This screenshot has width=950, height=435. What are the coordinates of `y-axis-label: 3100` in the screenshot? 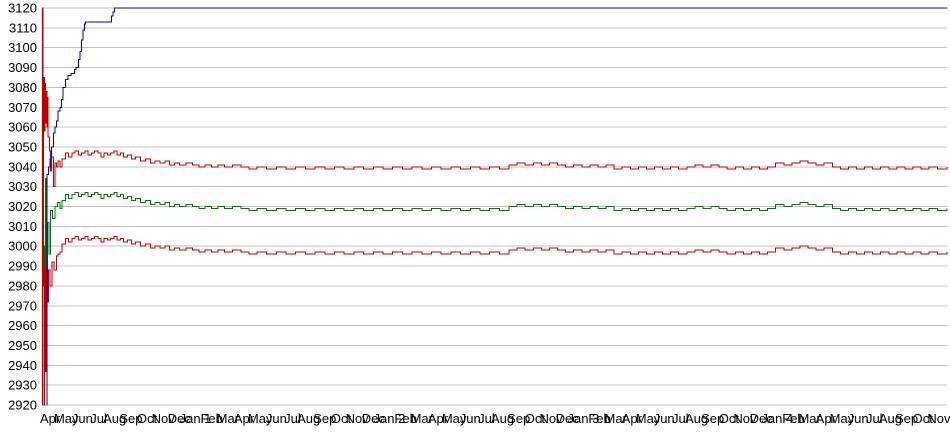 It's located at (22, 47).